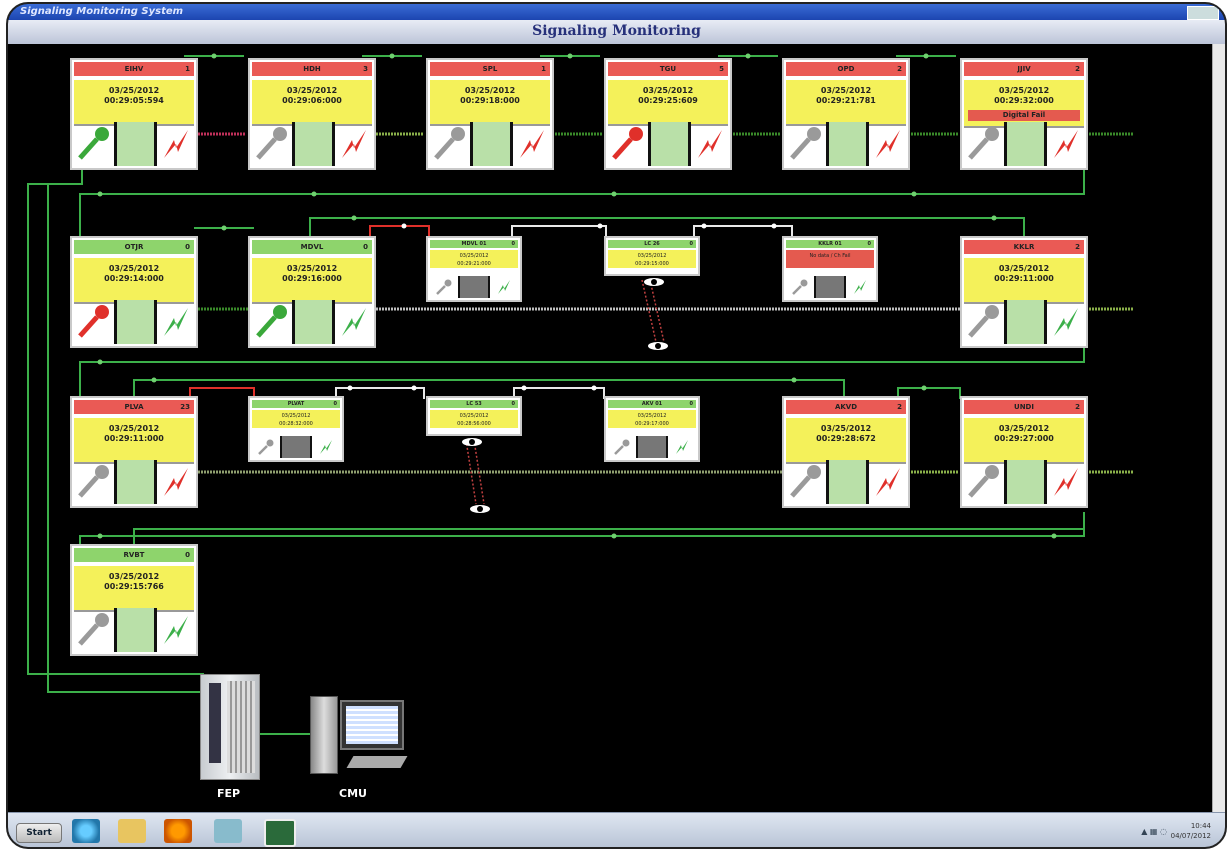  I want to click on substation-status-row, so click(296, 447).